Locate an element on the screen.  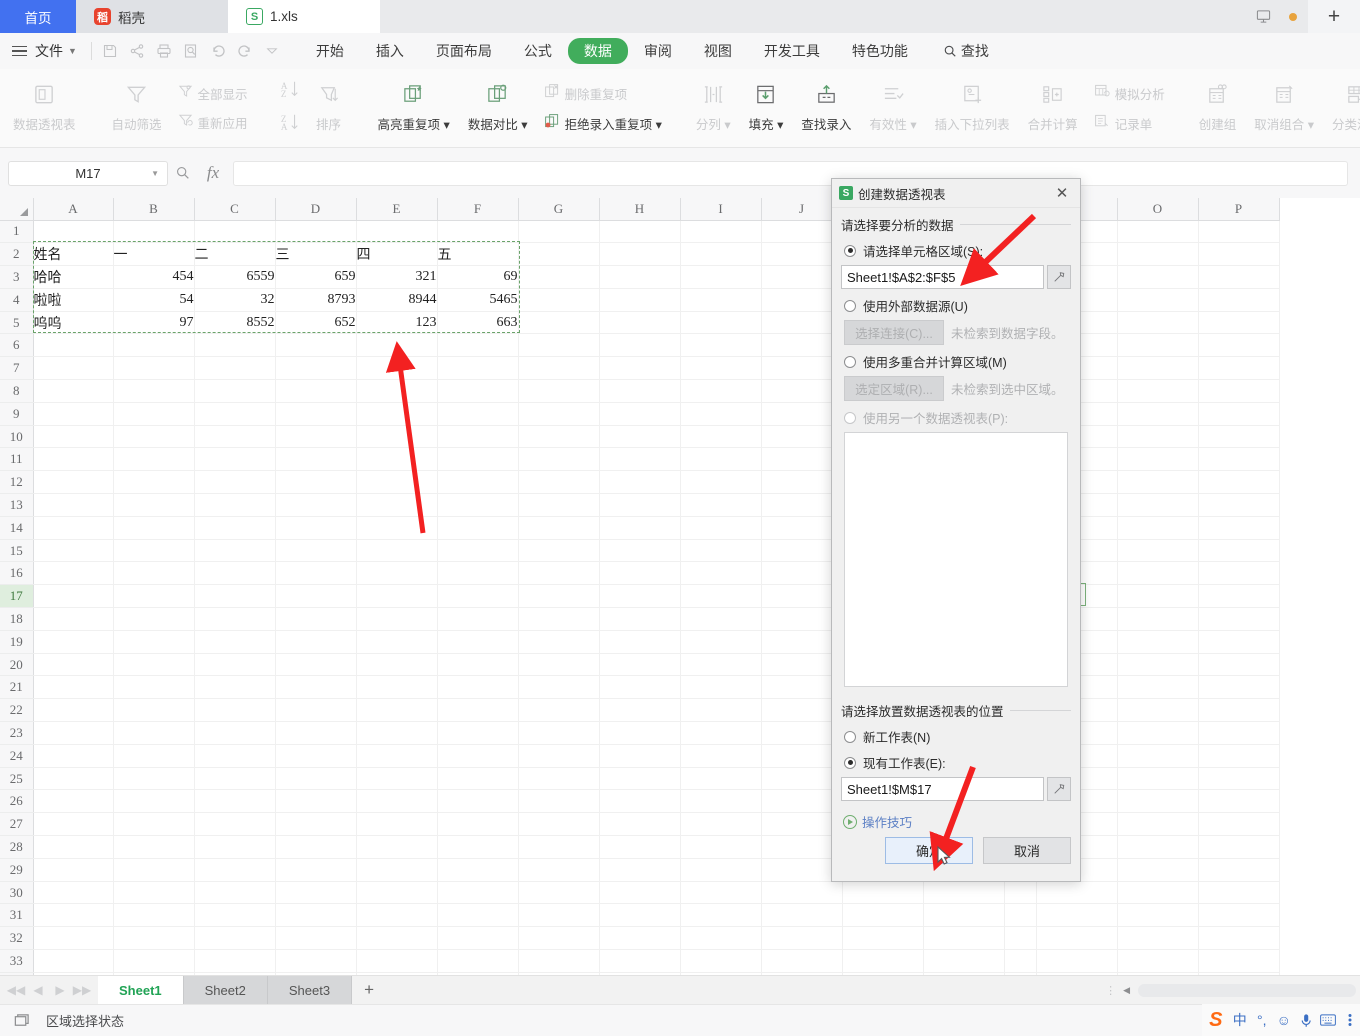
cell-I21 is located at coordinates (721, 687).